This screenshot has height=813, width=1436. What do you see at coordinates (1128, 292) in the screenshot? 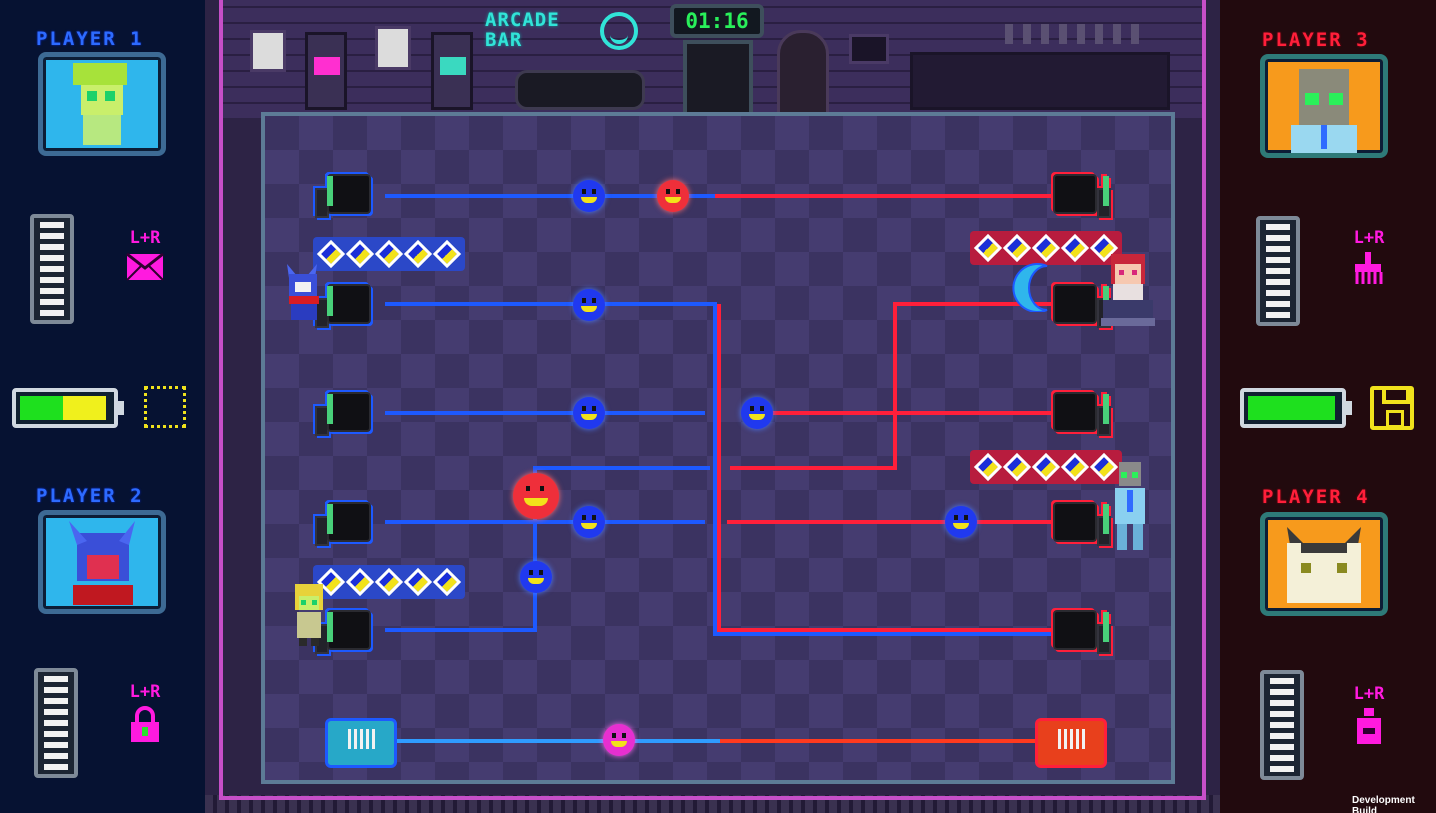
I see `redhead-player-sprite` at bounding box center [1128, 292].